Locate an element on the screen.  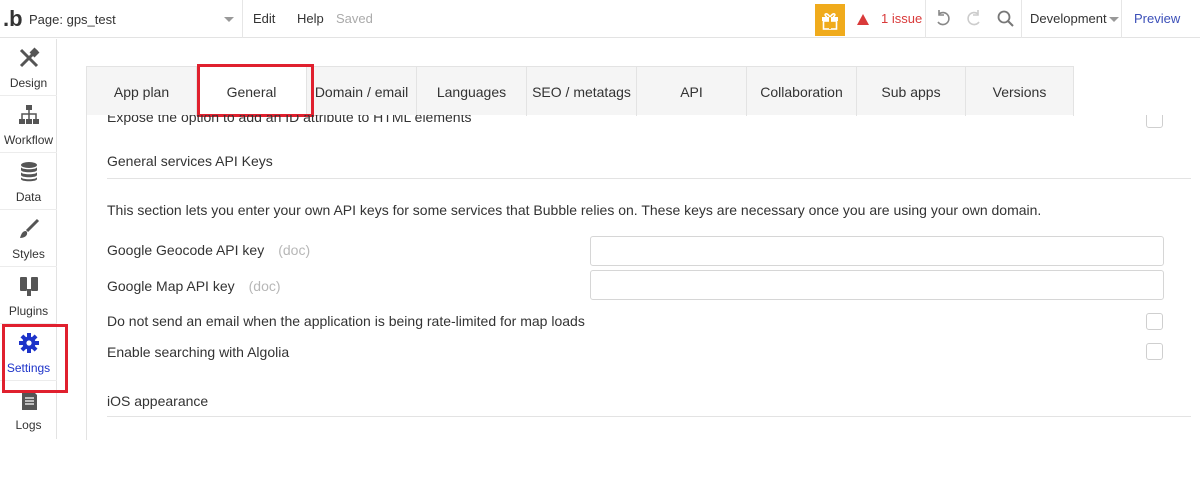
sidebar-item-styles: Styles is located at coordinates (28, 238).